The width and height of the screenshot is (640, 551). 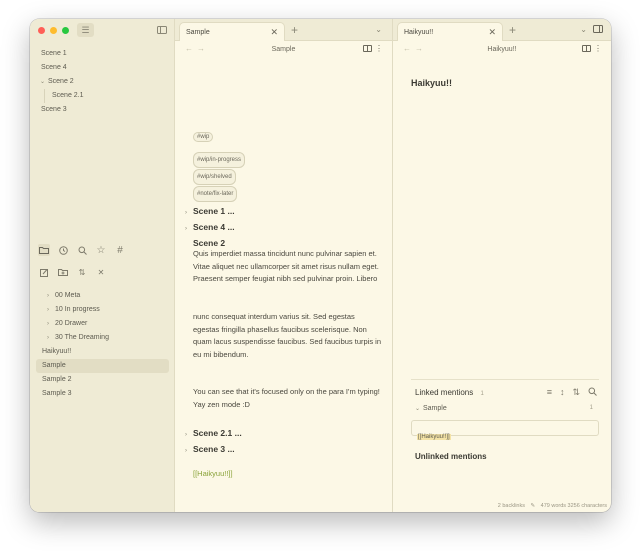 I want to click on window-controls, so click(x=53, y=30).